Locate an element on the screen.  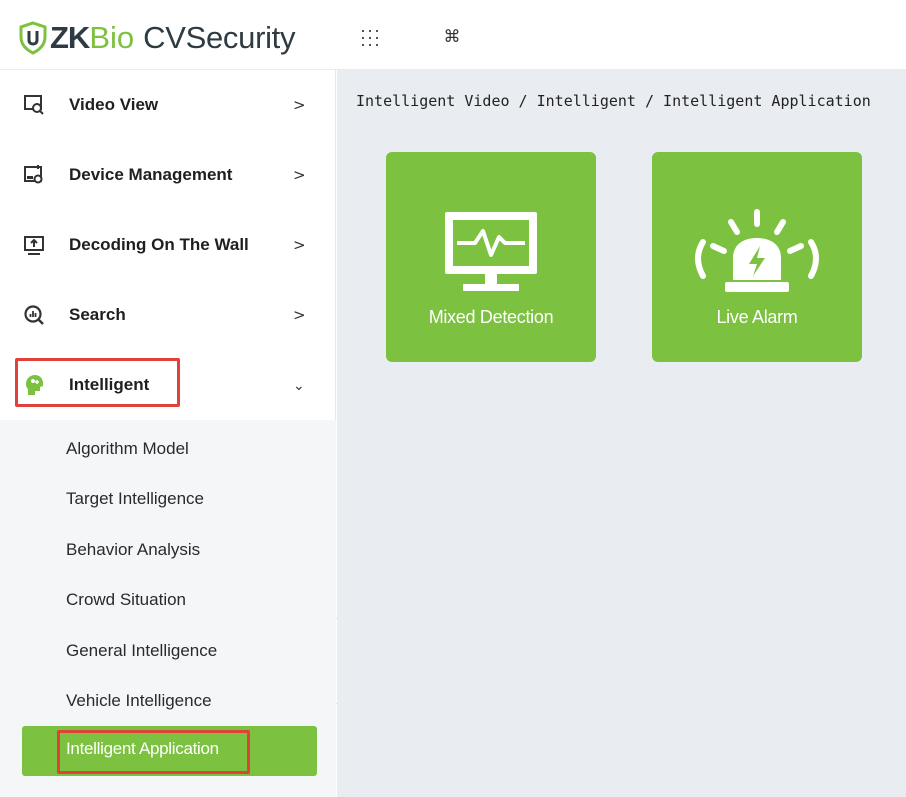
top-header: ZK Bio CVSecurity ⌘ is located at coordinates (453, 35).